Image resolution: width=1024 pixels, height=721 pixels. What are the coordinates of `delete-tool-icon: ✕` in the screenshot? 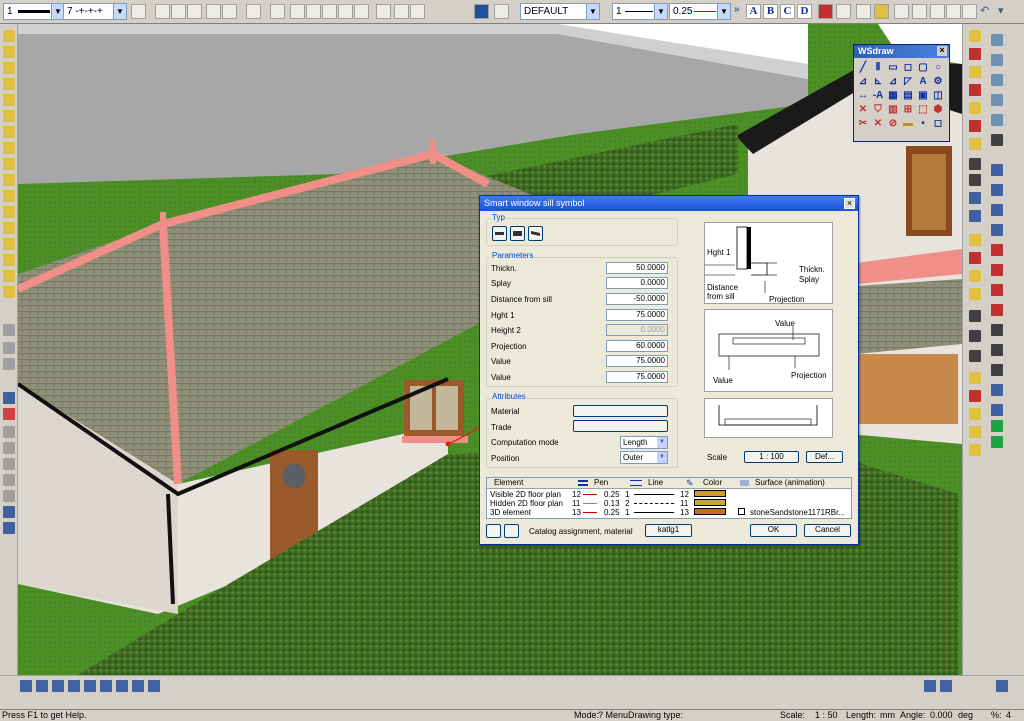 It's located at (863, 109).